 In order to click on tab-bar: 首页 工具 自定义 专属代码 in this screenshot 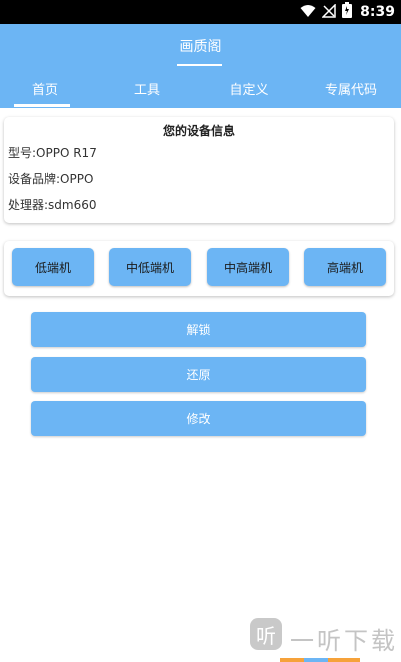, I will do `click(200, 88)`.